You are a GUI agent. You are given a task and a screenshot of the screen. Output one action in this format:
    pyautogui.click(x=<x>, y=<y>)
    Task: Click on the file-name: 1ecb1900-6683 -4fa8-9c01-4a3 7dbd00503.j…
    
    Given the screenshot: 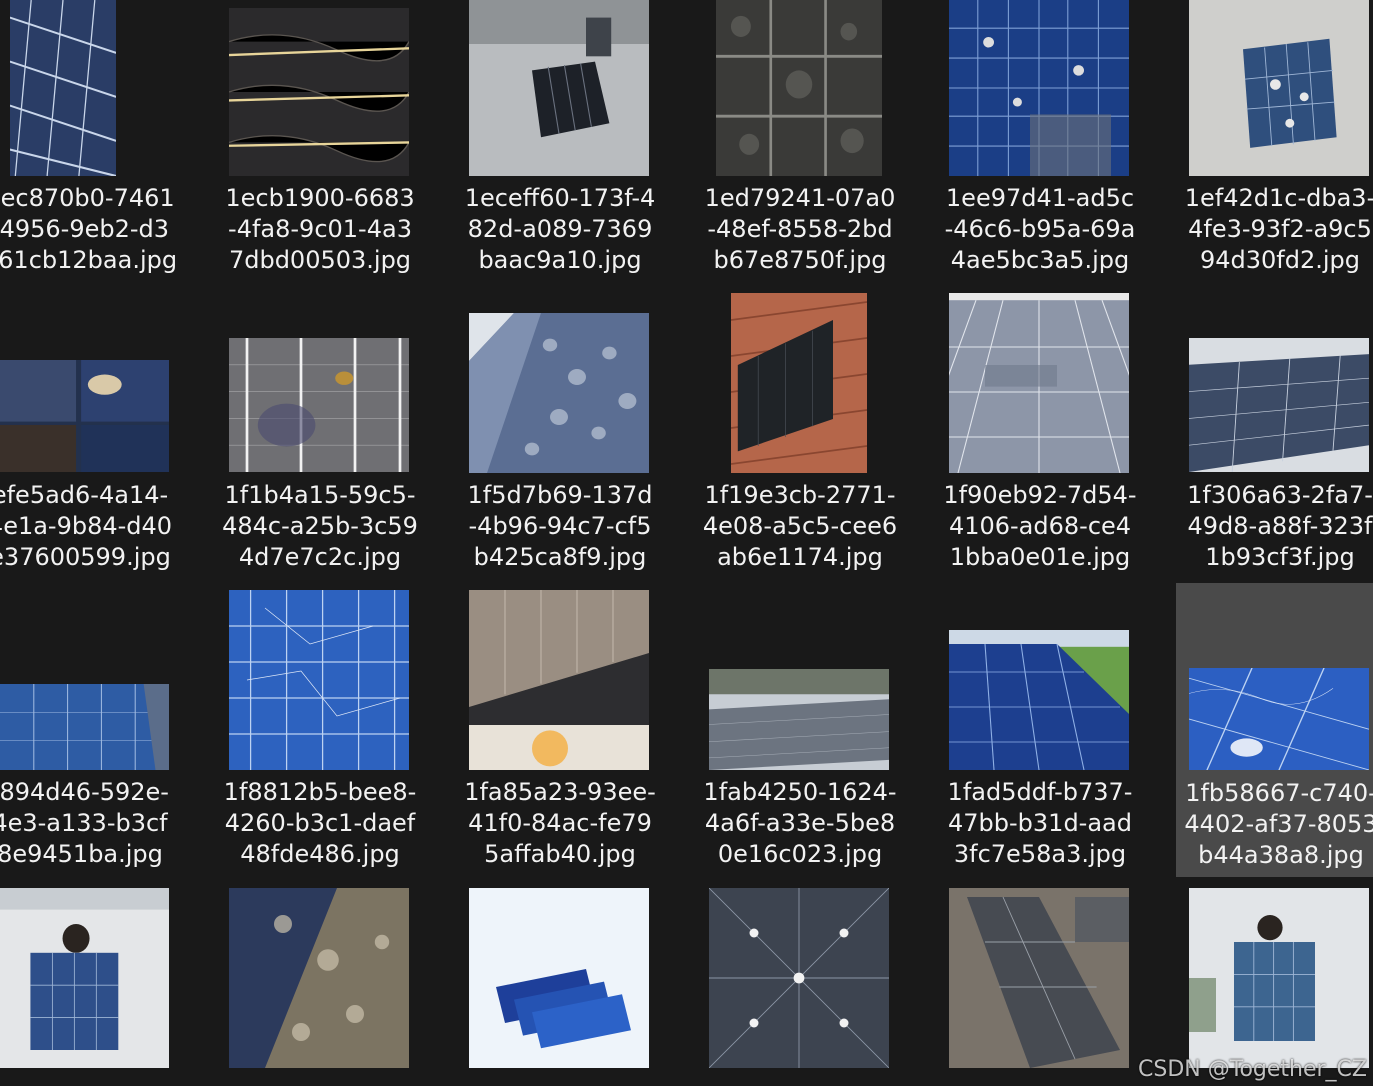 What is the action you would take?
    pyautogui.click(x=320, y=229)
    